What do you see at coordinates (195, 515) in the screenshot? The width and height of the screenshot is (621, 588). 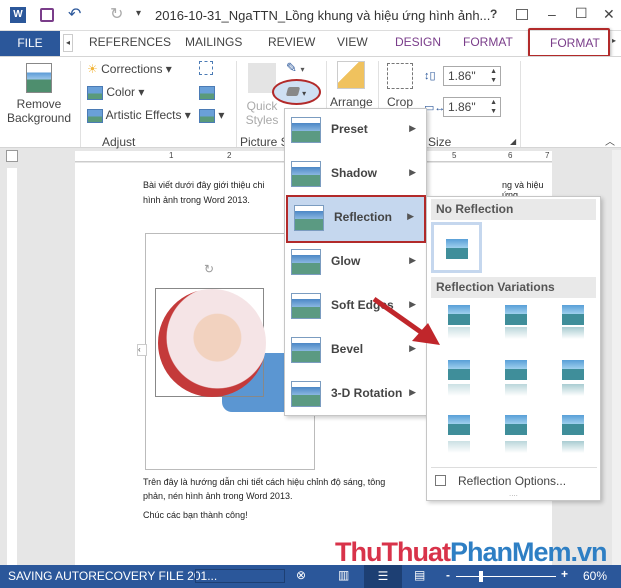 I see `doc-paragraph-3: Chúc các bạn thành công!` at bounding box center [195, 515].